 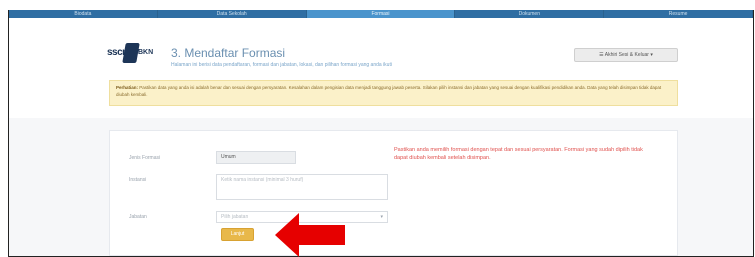 I want to click on notice-label: Perhatian:, so click(x=127, y=87).